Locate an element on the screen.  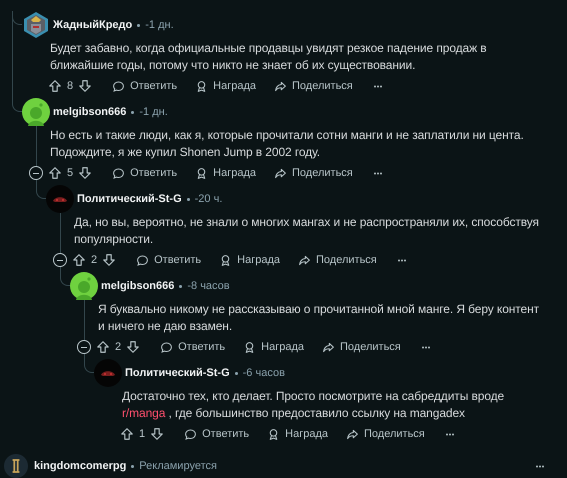
comment-text: Будет забавно, когда официальные продавцы увидят резкое падение продаж в ближайшие годы, потому что никто не знает об их существовании. is located at coordinates (269, 57).